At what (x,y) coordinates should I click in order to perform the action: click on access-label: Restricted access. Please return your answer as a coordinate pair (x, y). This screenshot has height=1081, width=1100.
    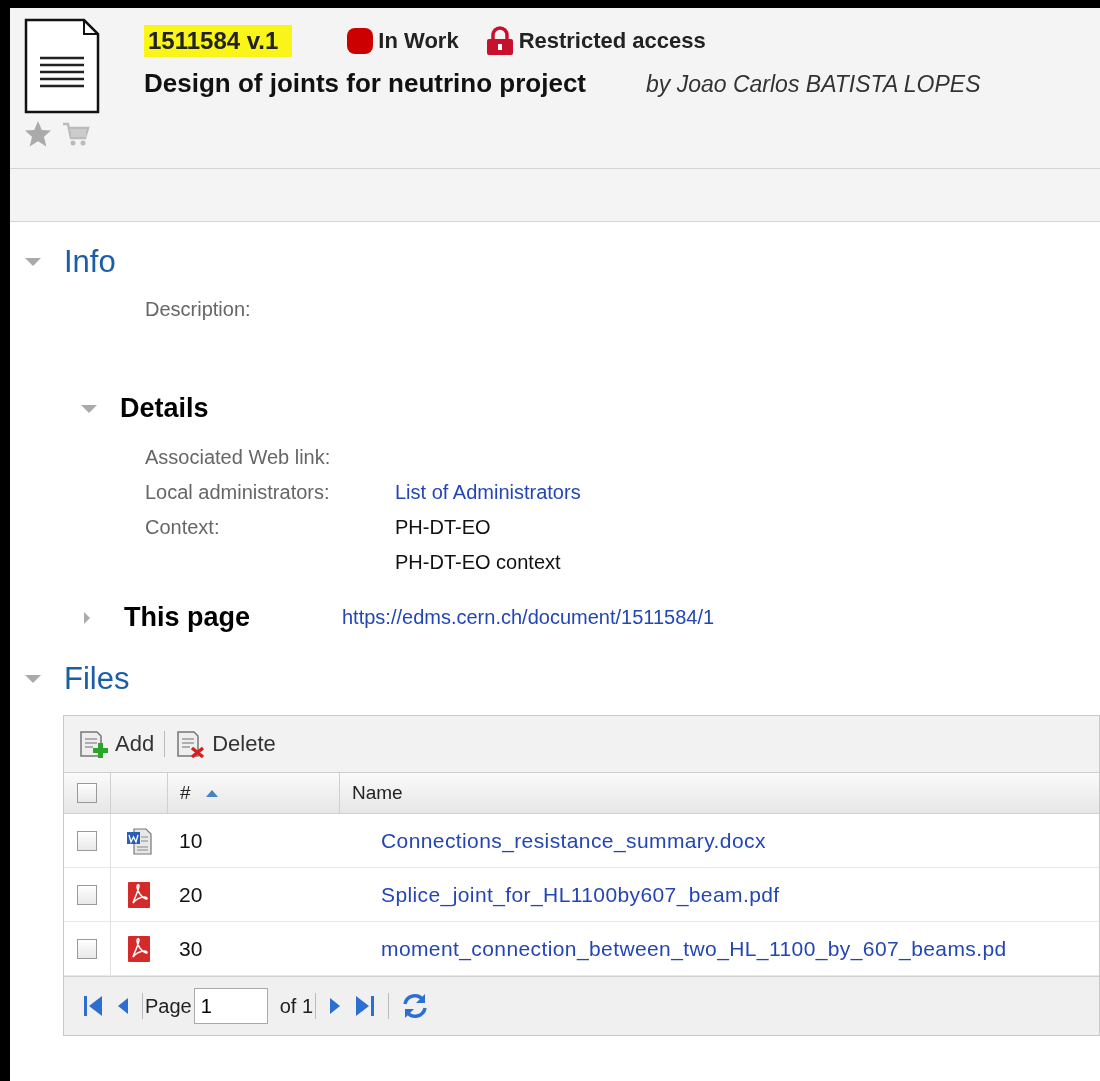
    Looking at the image, I should click on (612, 41).